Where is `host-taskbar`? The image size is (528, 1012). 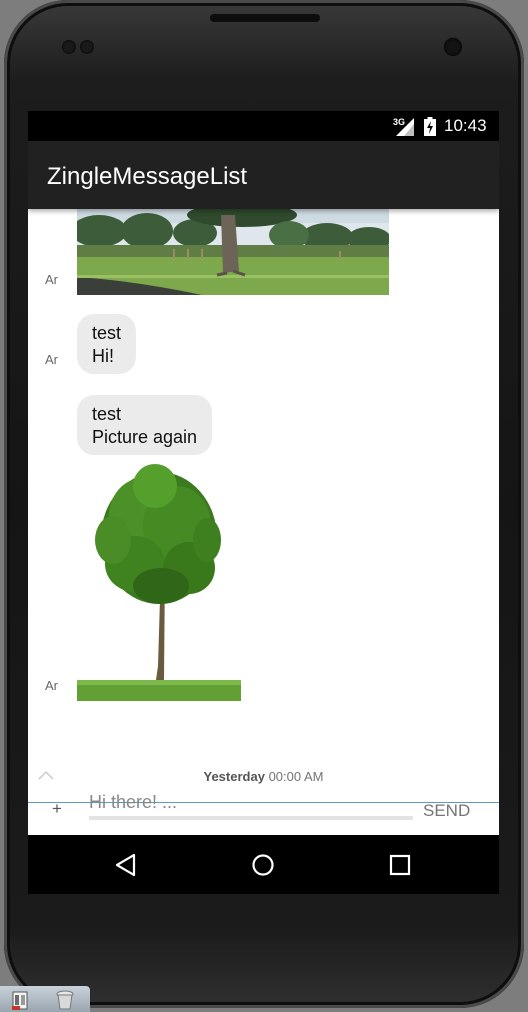 host-taskbar is located at coordinates (45, 999).